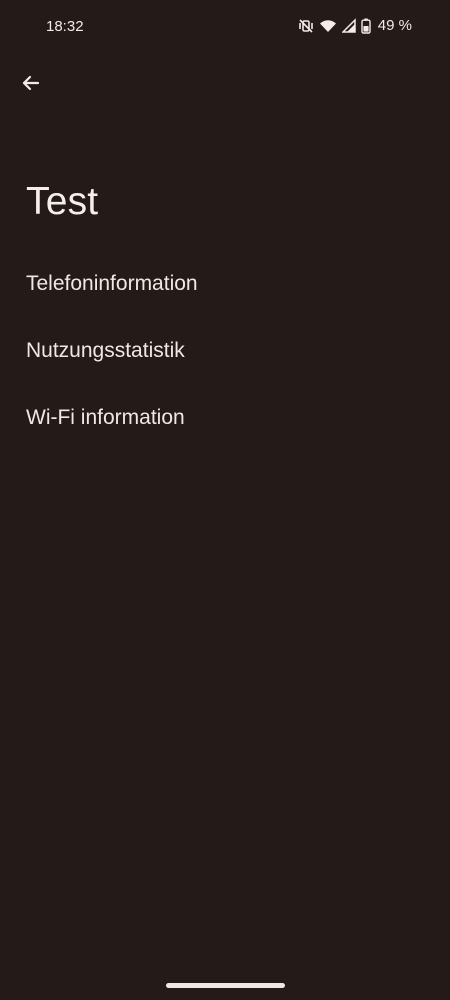 This screenshot has height=1000, width=450. What do you see at coordinates (328, 26) in the screenshot?
I see `wifi-icon` at bounding box center [328, 26].